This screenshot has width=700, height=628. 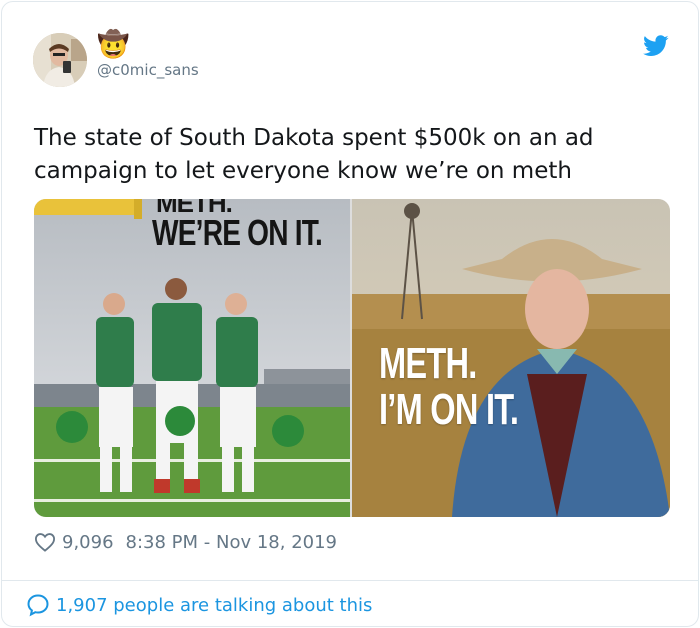 I want to click on ad-left-caption: METH. WE’RE ON IT., so click(x=247, y=226).